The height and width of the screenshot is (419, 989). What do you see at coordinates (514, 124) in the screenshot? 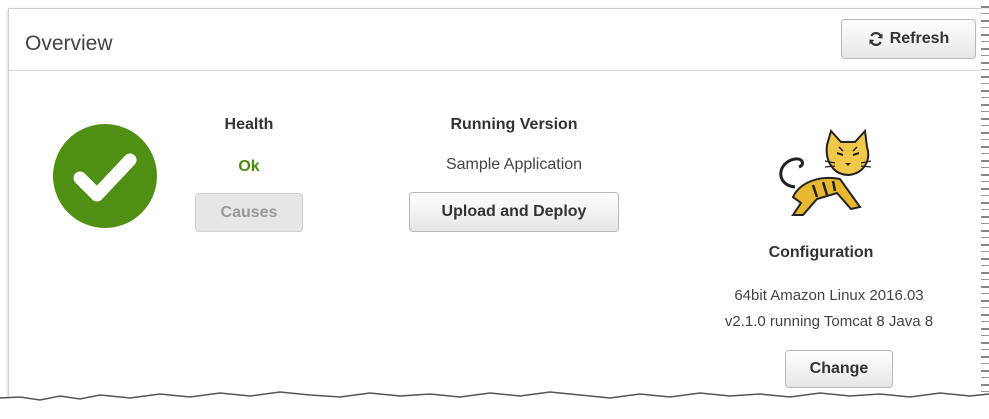
I see `running-version-title: Running Version` at bounding box center [514, 124].